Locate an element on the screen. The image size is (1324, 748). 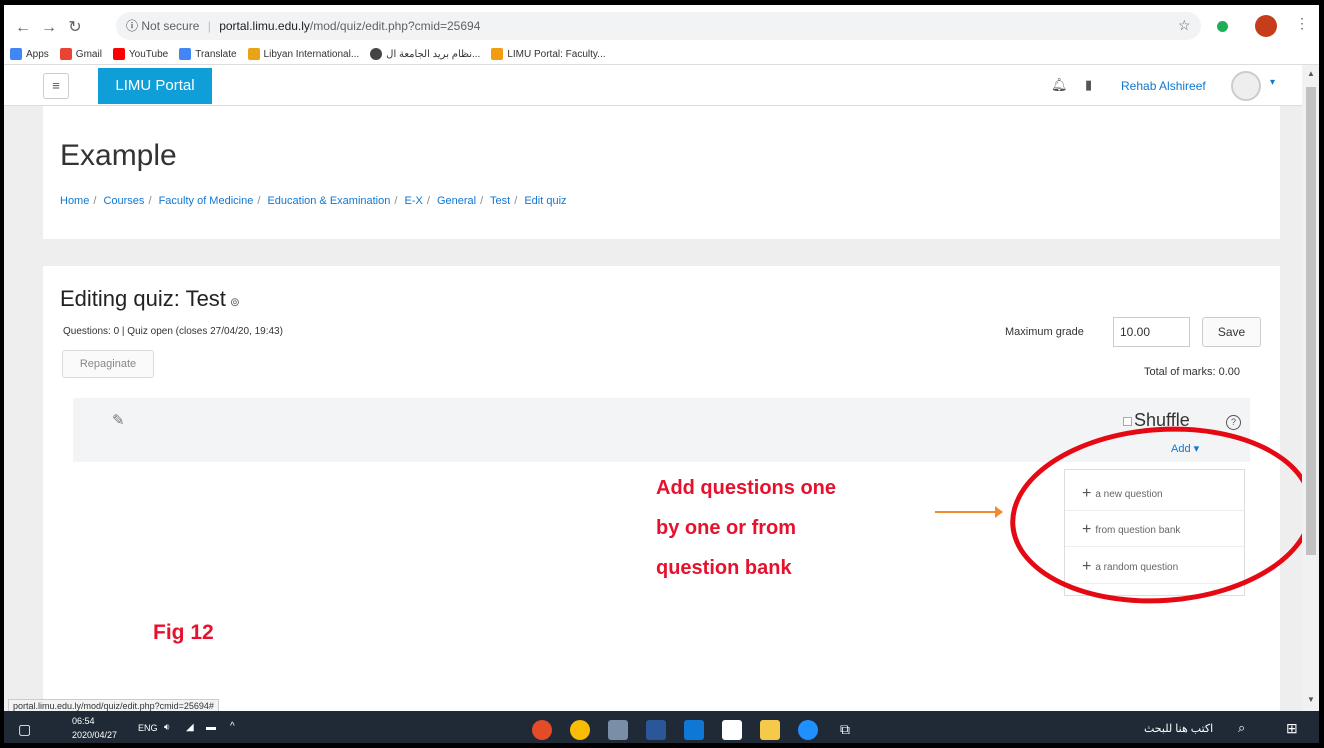
task-view-icon: ⧉ is located at coordinates (845, 729).